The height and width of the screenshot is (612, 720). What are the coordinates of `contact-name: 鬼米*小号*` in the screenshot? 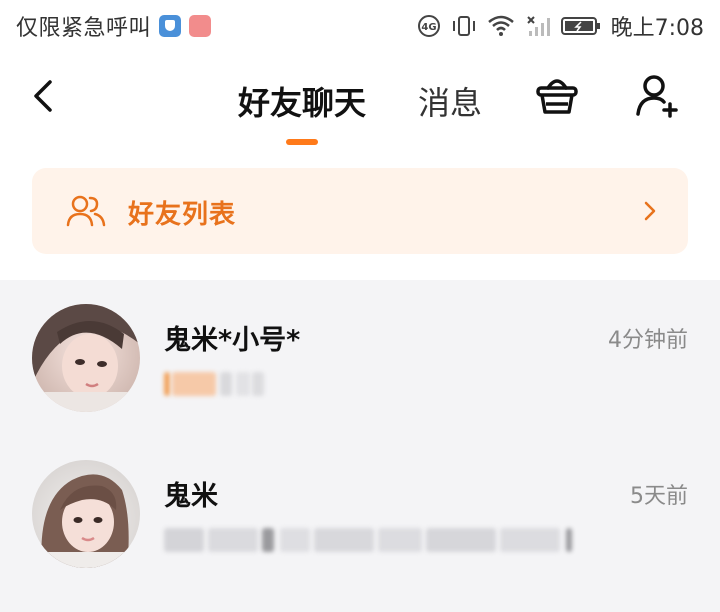 It's located at (232, 340).